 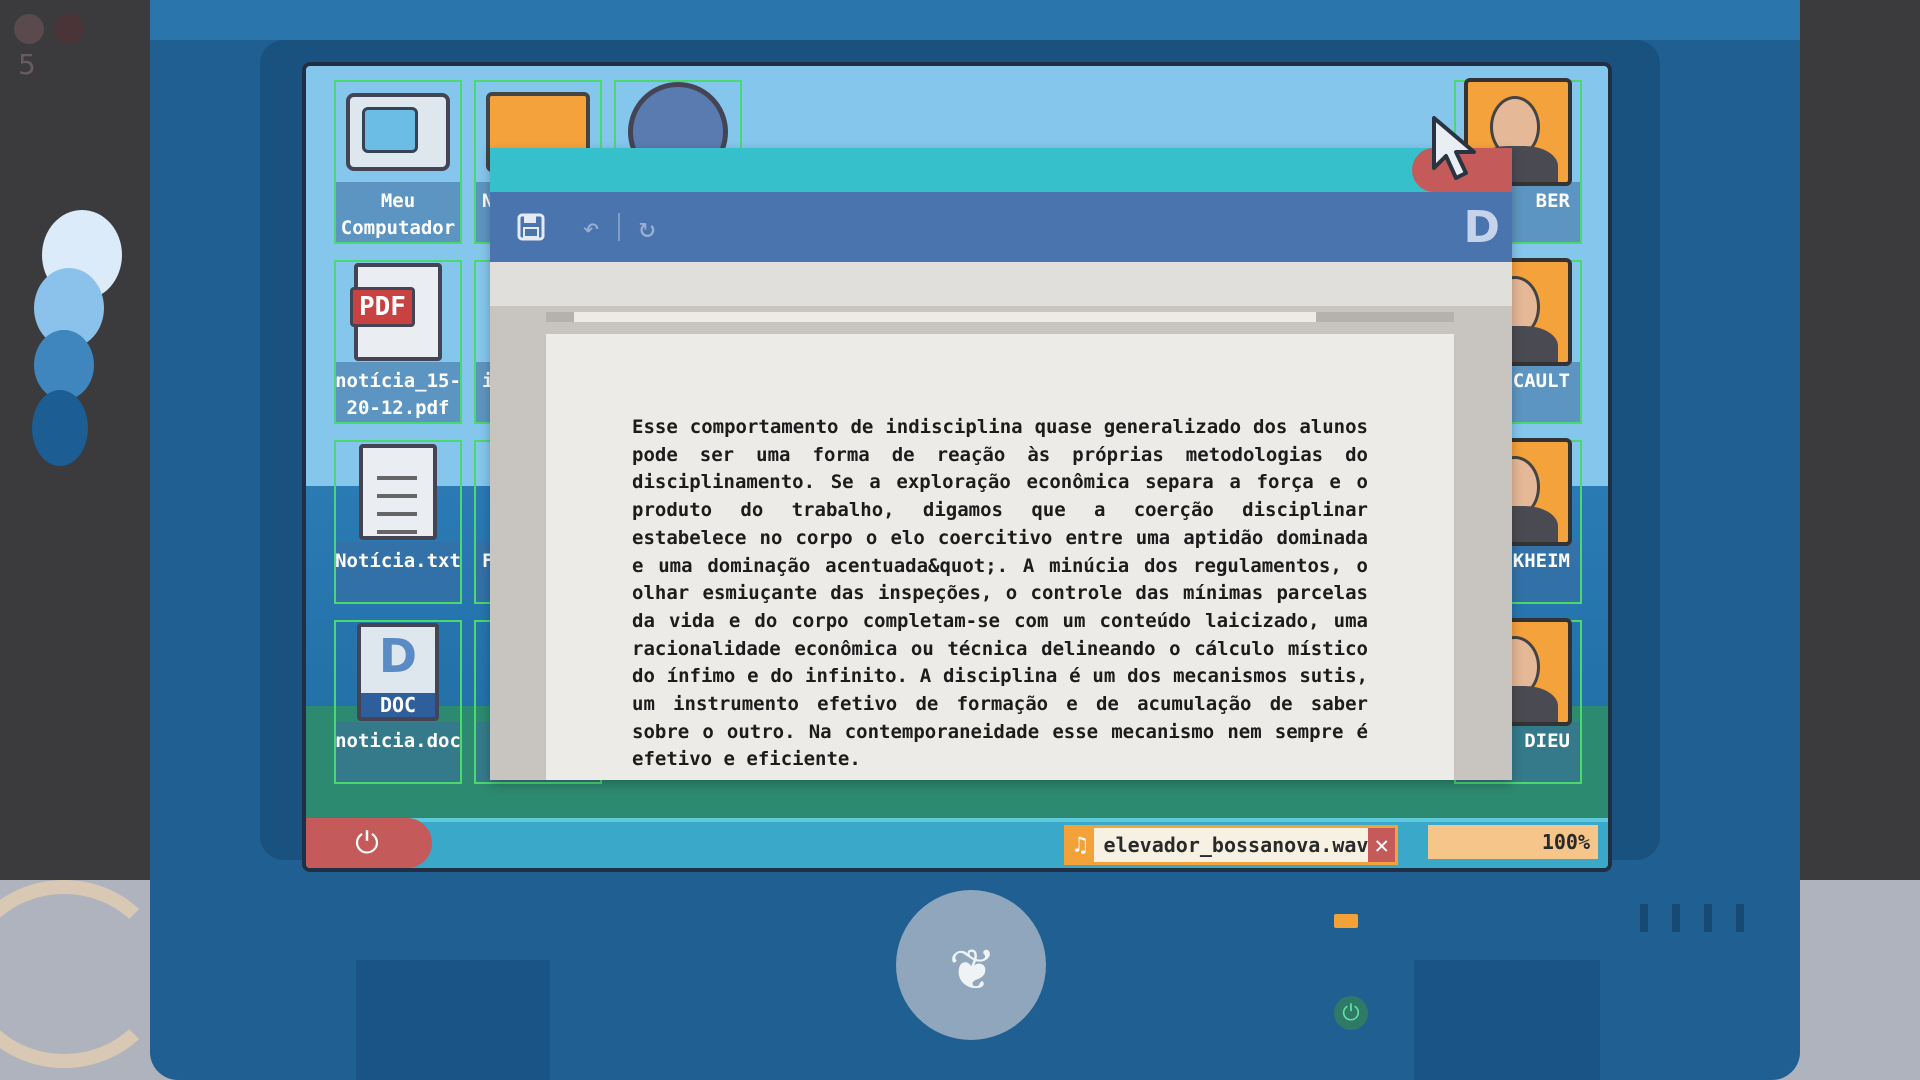 I want to click on pdf-icon: PDF, so click(x=396, y=312).